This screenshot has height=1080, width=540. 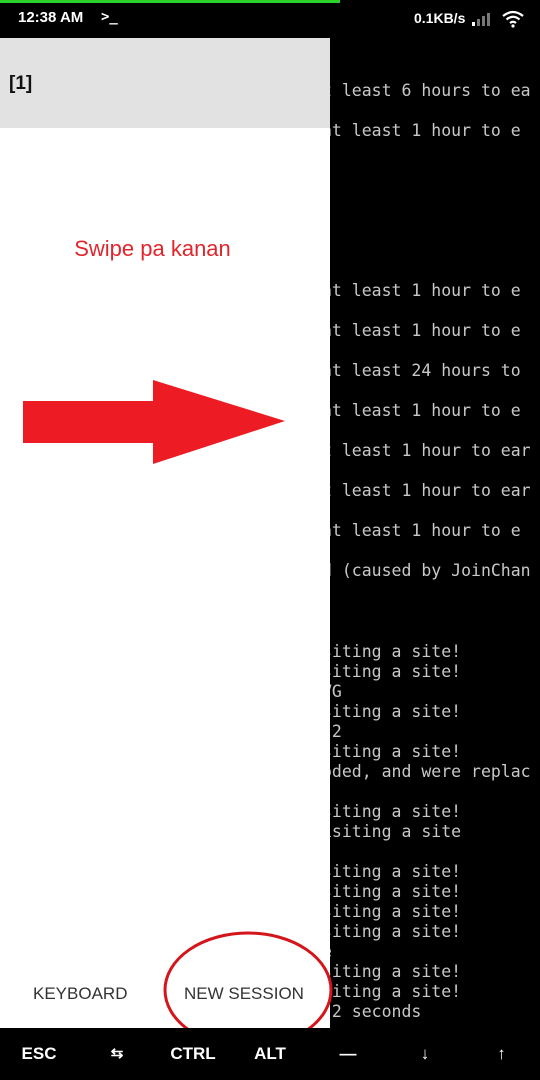 I want to click on esc-key: ESC, so click(x=39, y=1054).